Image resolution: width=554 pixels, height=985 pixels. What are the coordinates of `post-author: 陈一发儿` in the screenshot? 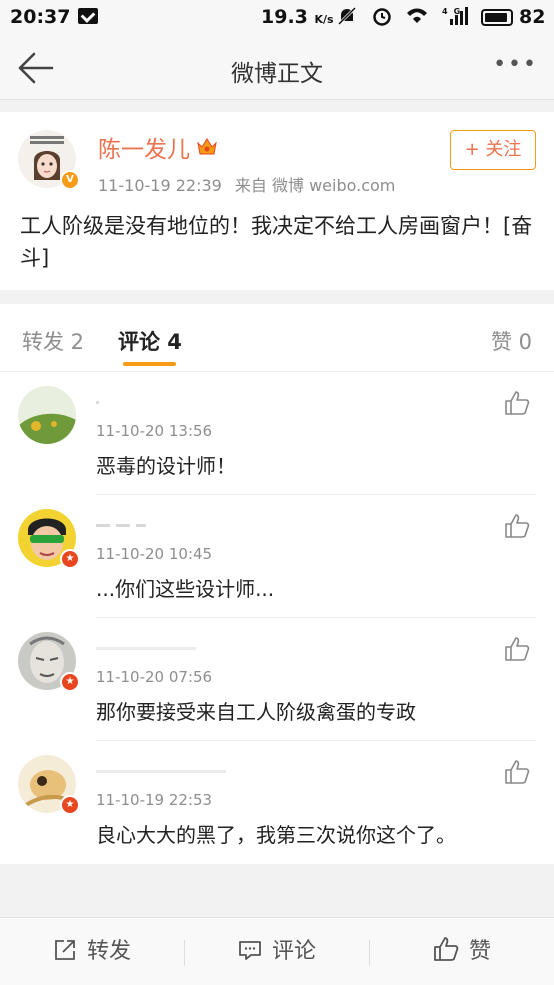 It's located at (144, 147).